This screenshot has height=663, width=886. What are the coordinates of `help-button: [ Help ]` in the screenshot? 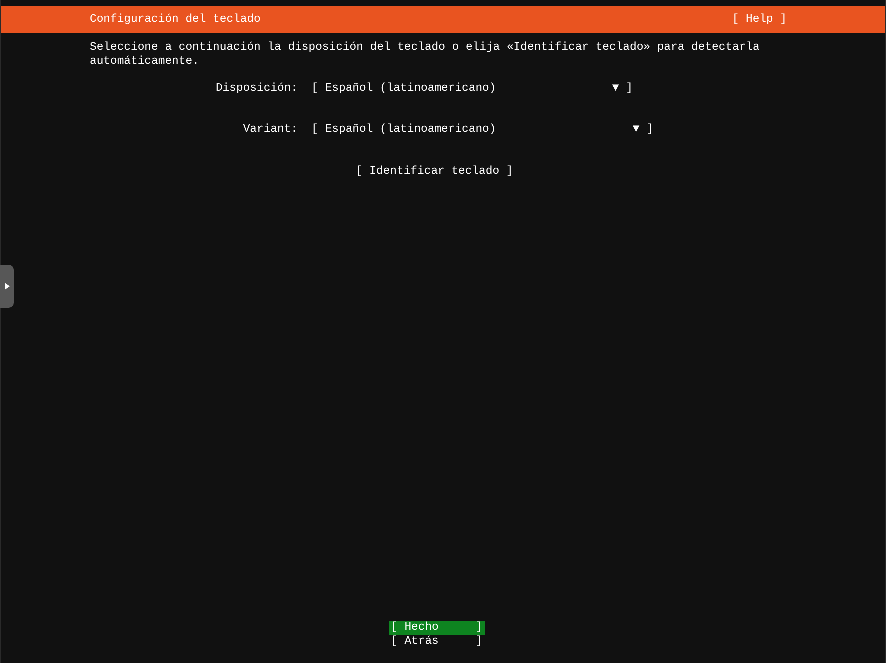 It's located at (759, 19).